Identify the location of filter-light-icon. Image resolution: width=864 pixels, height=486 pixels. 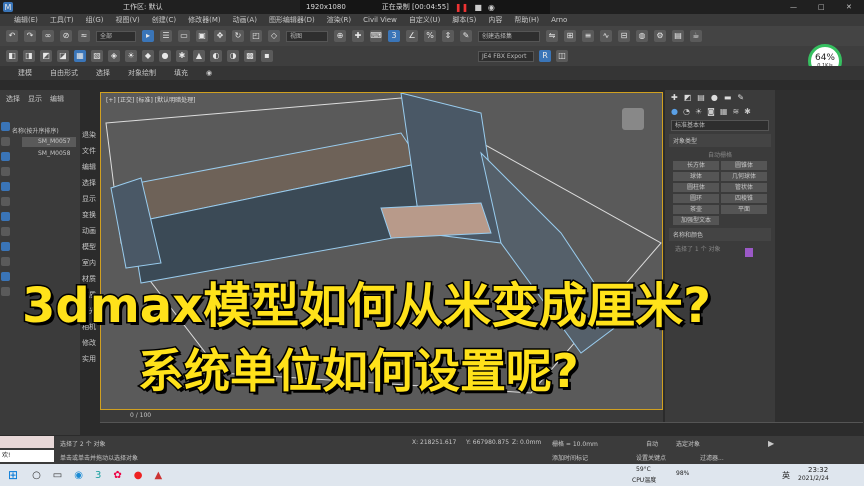
(5, 156).